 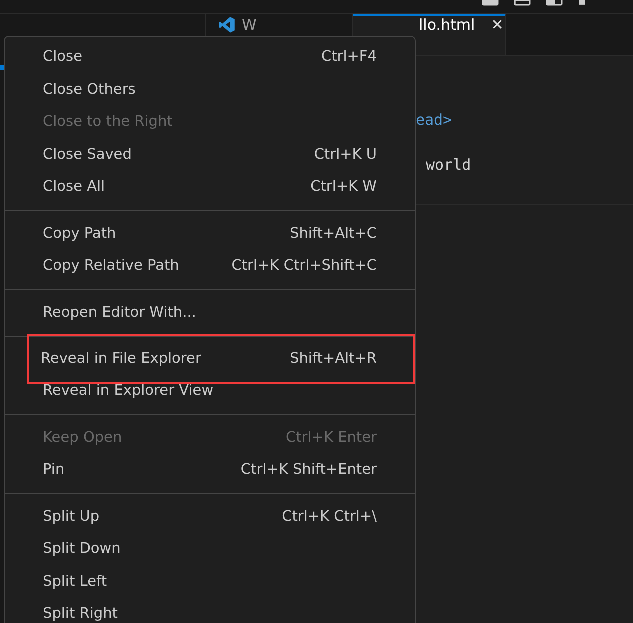 I want to click on code-line: world, so click(x=448, y=165).